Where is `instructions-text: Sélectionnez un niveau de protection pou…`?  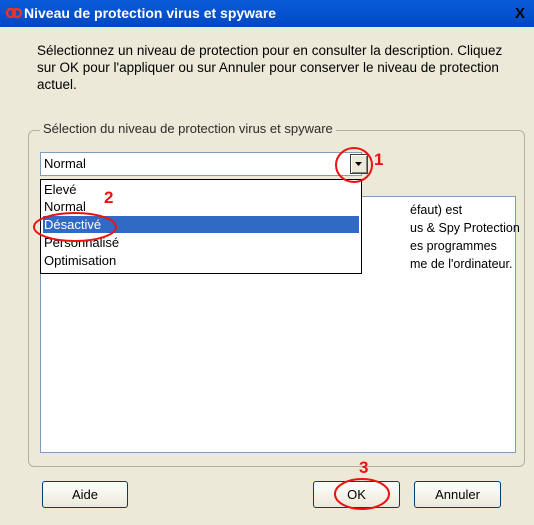
instructions-text: Sélectionnez un niveau de protection pou… is located at coordinates (270, 67).